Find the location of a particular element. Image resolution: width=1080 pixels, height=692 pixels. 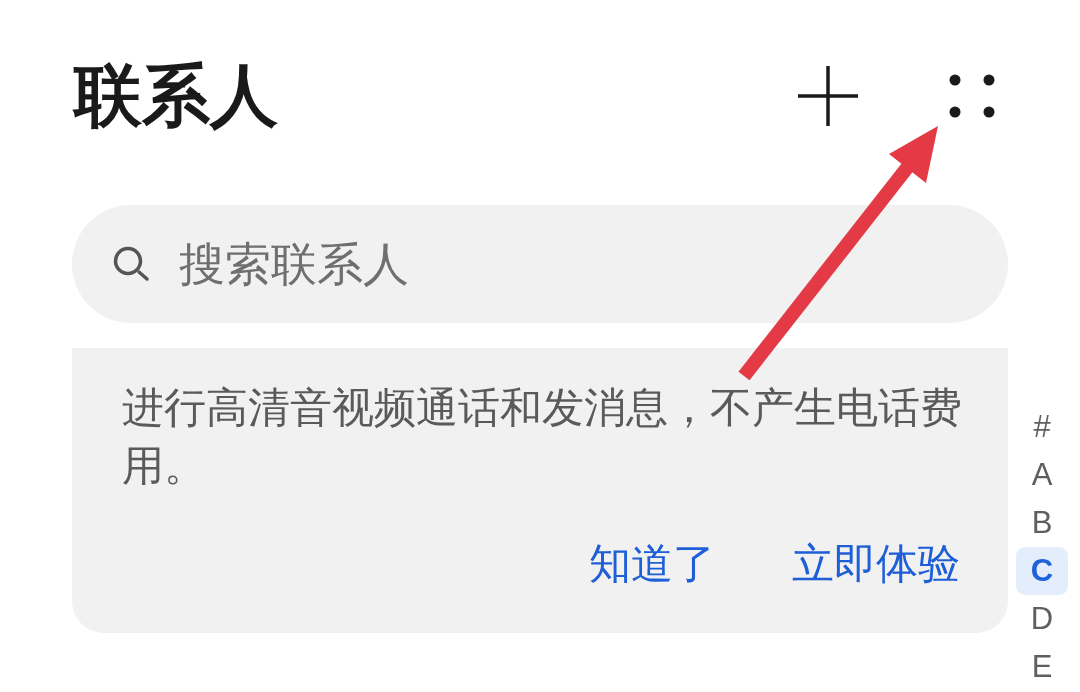

index-letter: A is located at coordinates (1042, 475).